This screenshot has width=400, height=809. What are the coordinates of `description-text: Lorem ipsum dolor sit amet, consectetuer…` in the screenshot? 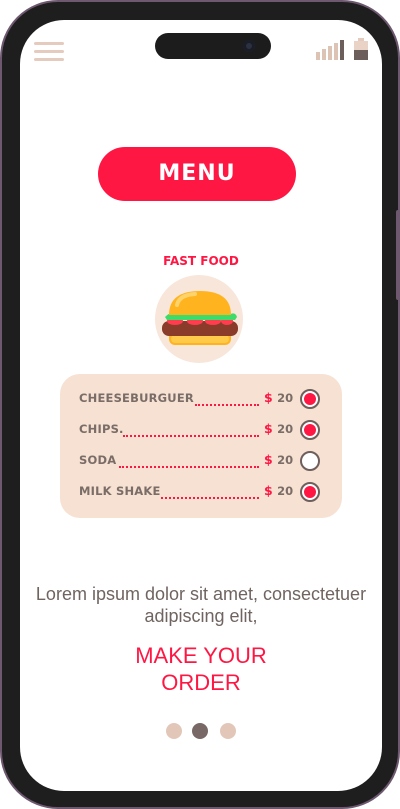 It's located at (201, 605).